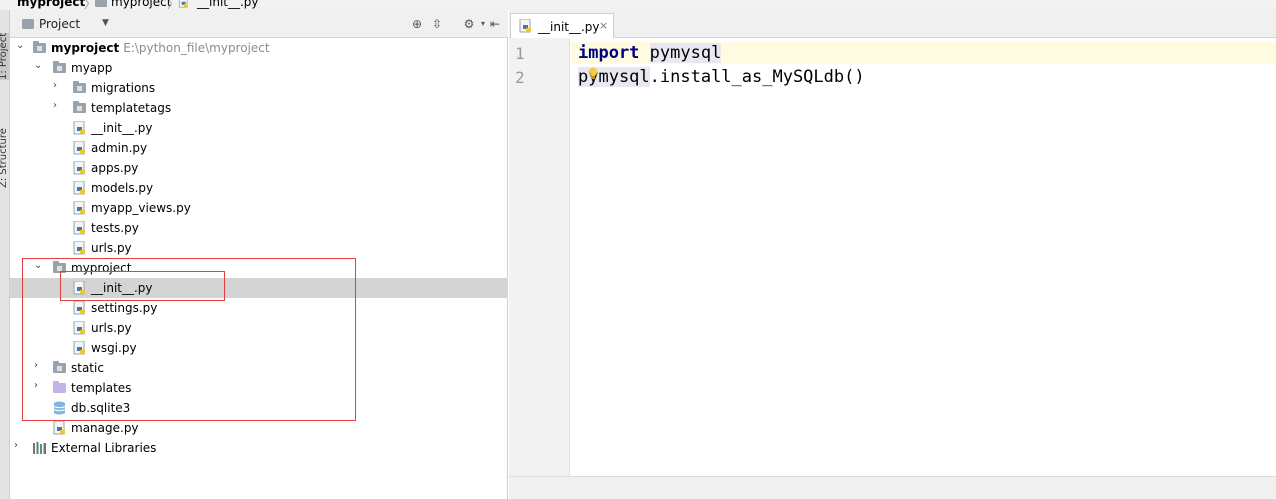 The width and height of the screenshot is (1276, 499). What do you see at coordinates (5, 254) in the screenshot?
I see `tool-window-strip: 1: Project Z: Structure` at bounding box center [5, 254].